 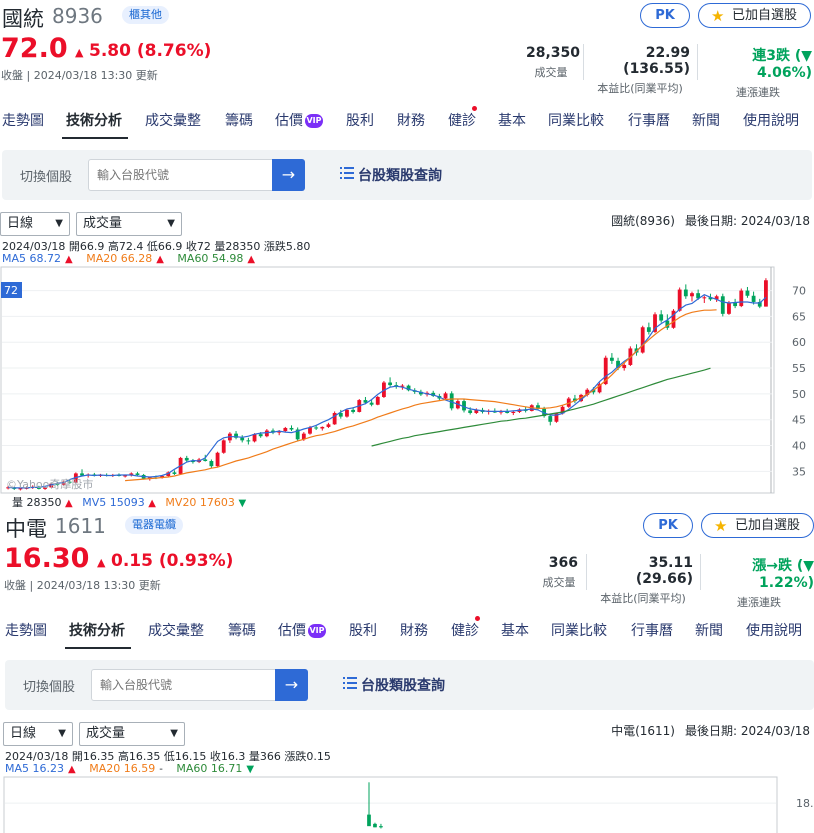 What do you see at coordinates (69, 503) in the screenshot?
I see `vol-dir: ▲` at bounding box center [69, 503].